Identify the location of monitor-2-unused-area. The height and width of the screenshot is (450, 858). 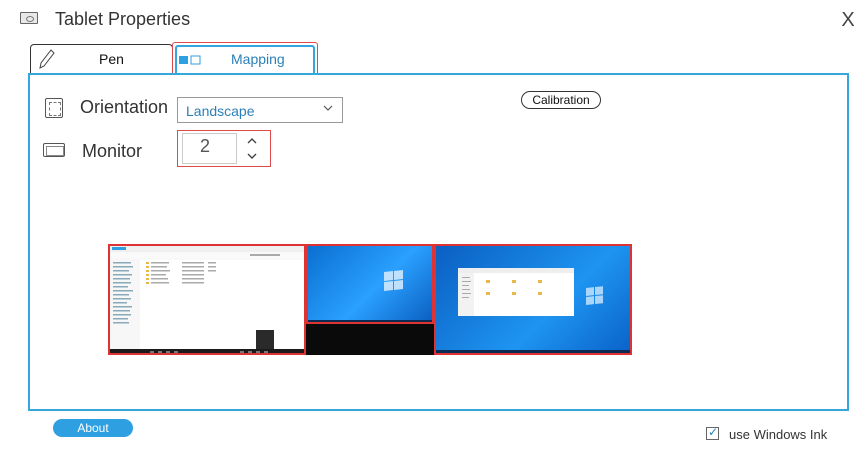
(370, 339).